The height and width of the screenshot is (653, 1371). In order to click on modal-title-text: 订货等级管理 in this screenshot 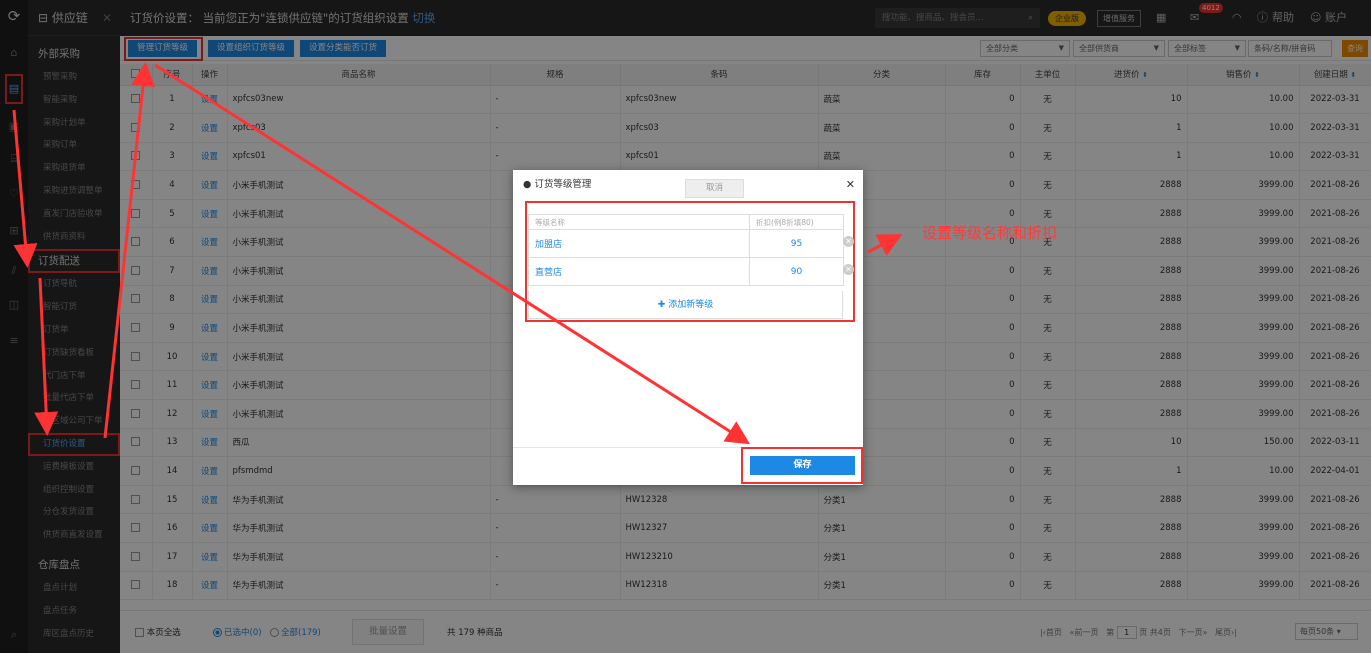, I will do `click(563, 184)`.